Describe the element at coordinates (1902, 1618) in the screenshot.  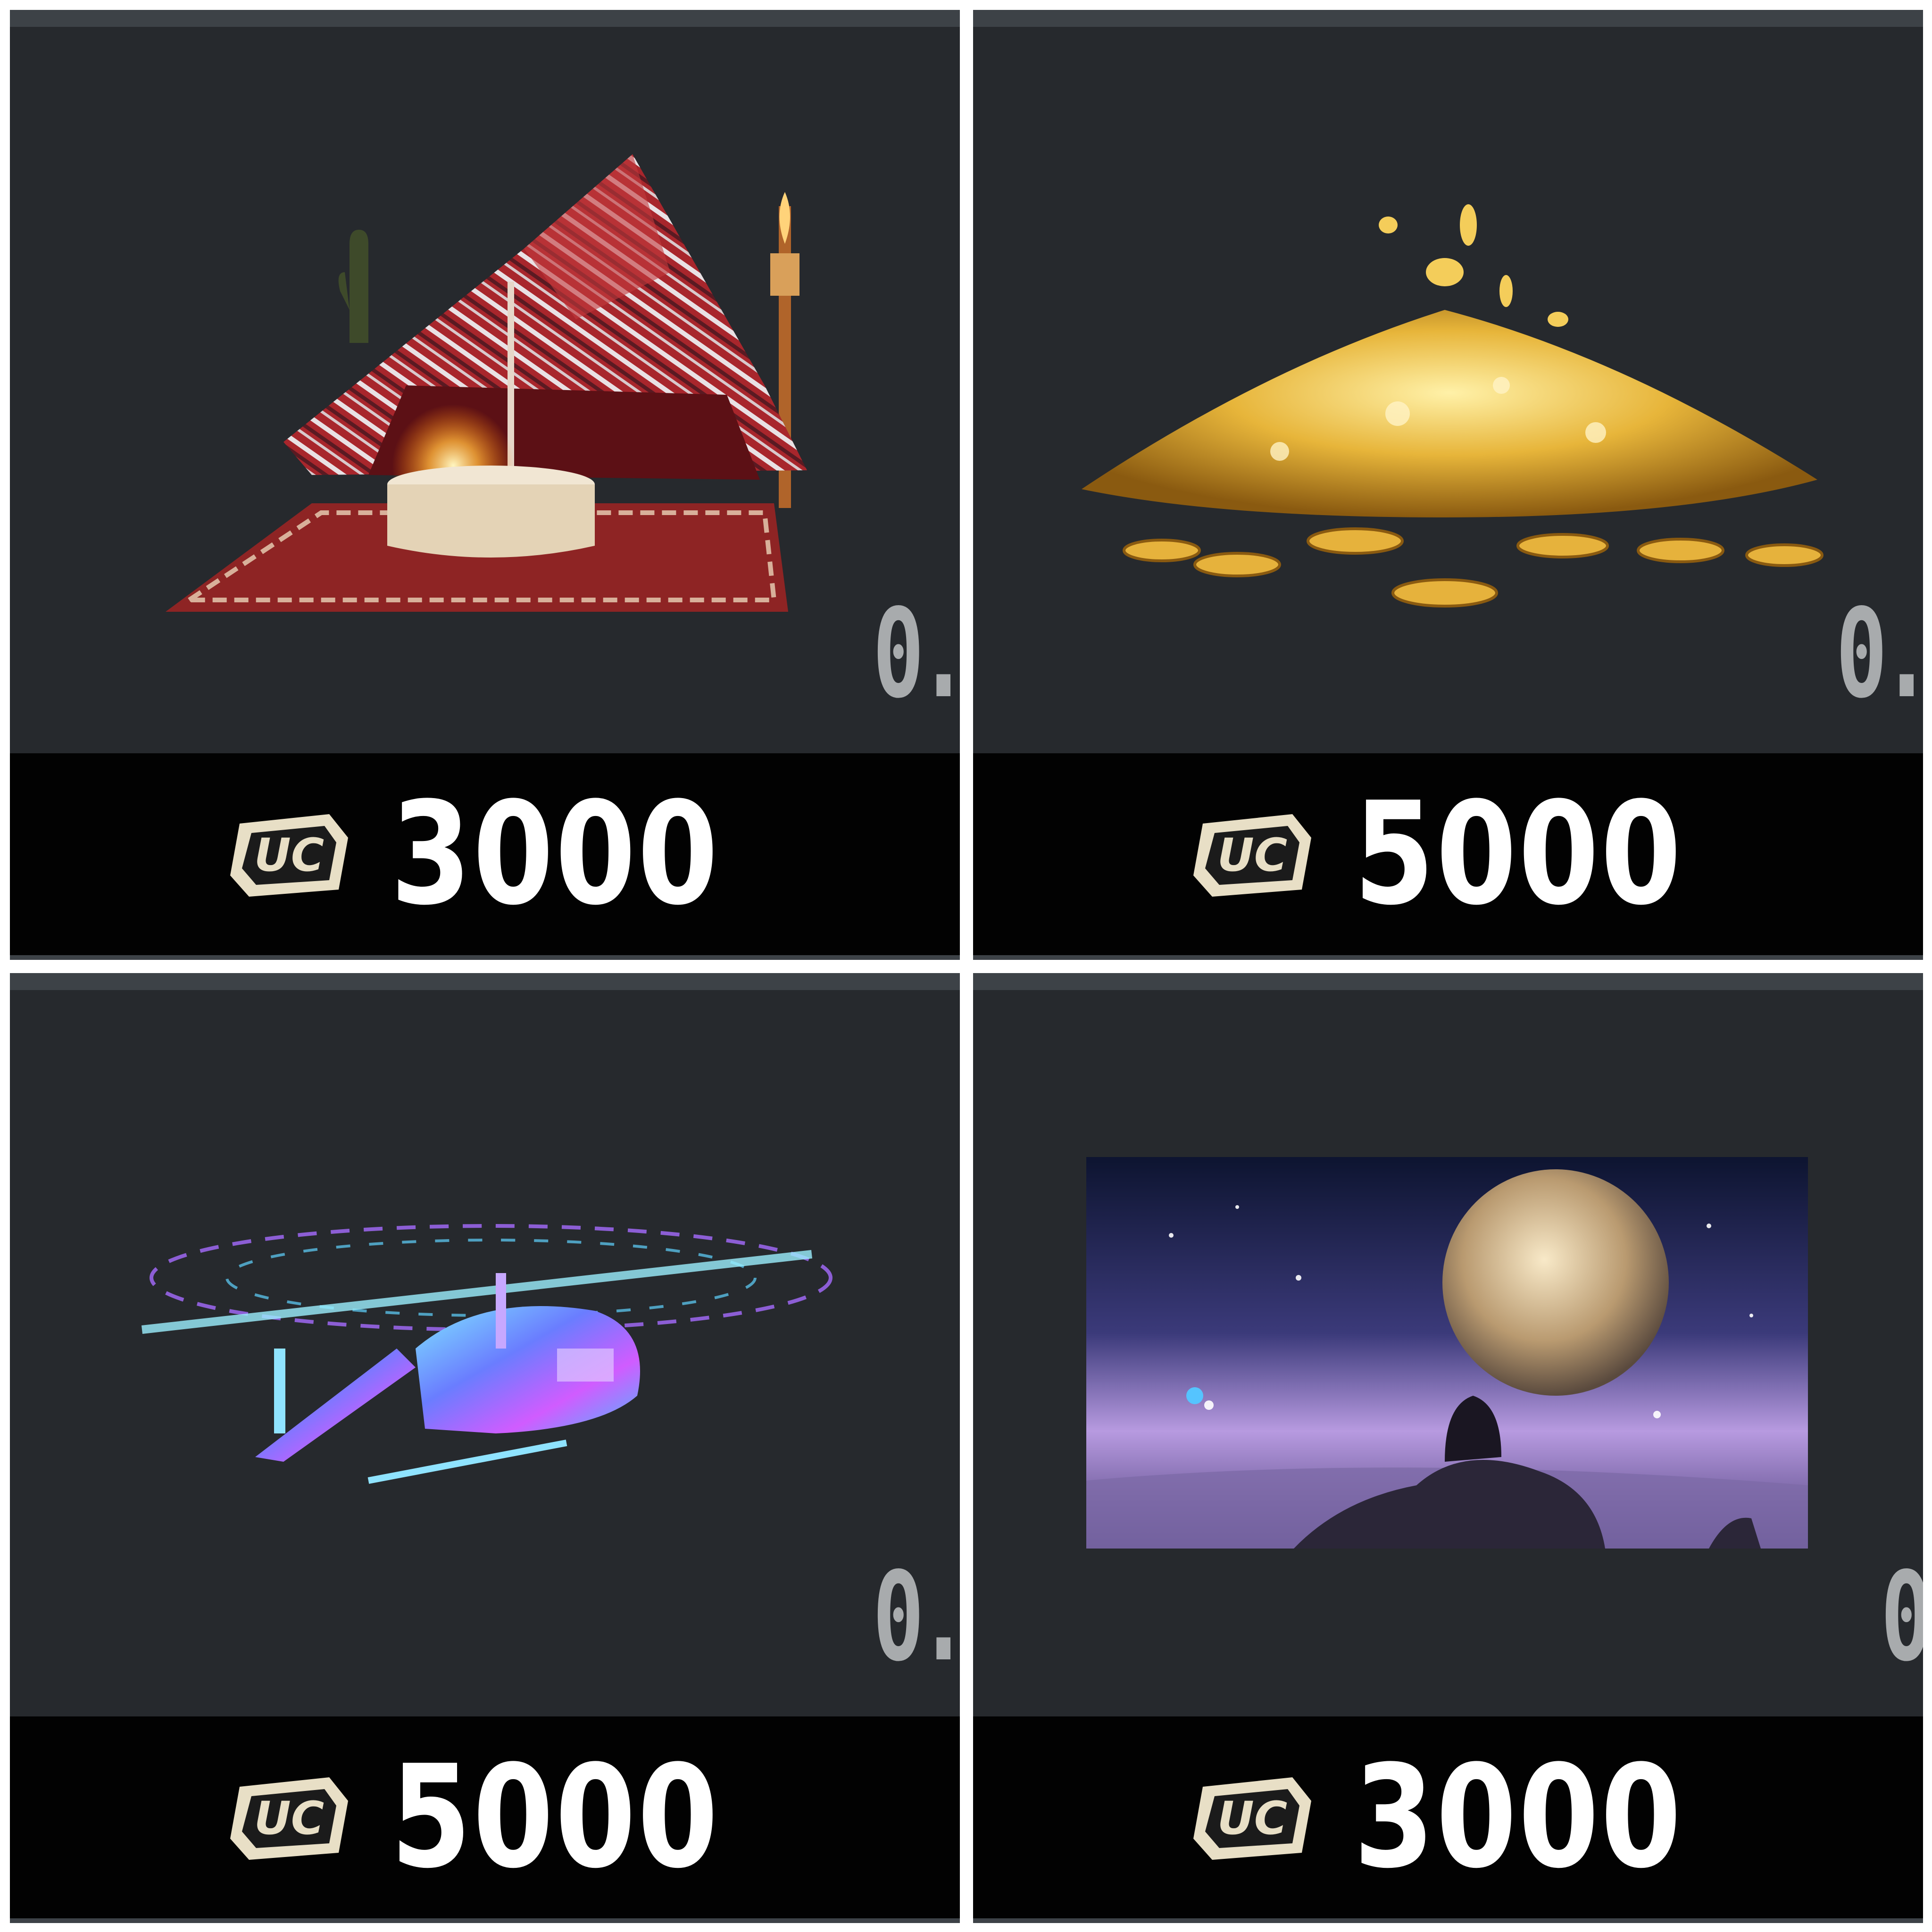
I see `side-mark-text: 0` at that location.